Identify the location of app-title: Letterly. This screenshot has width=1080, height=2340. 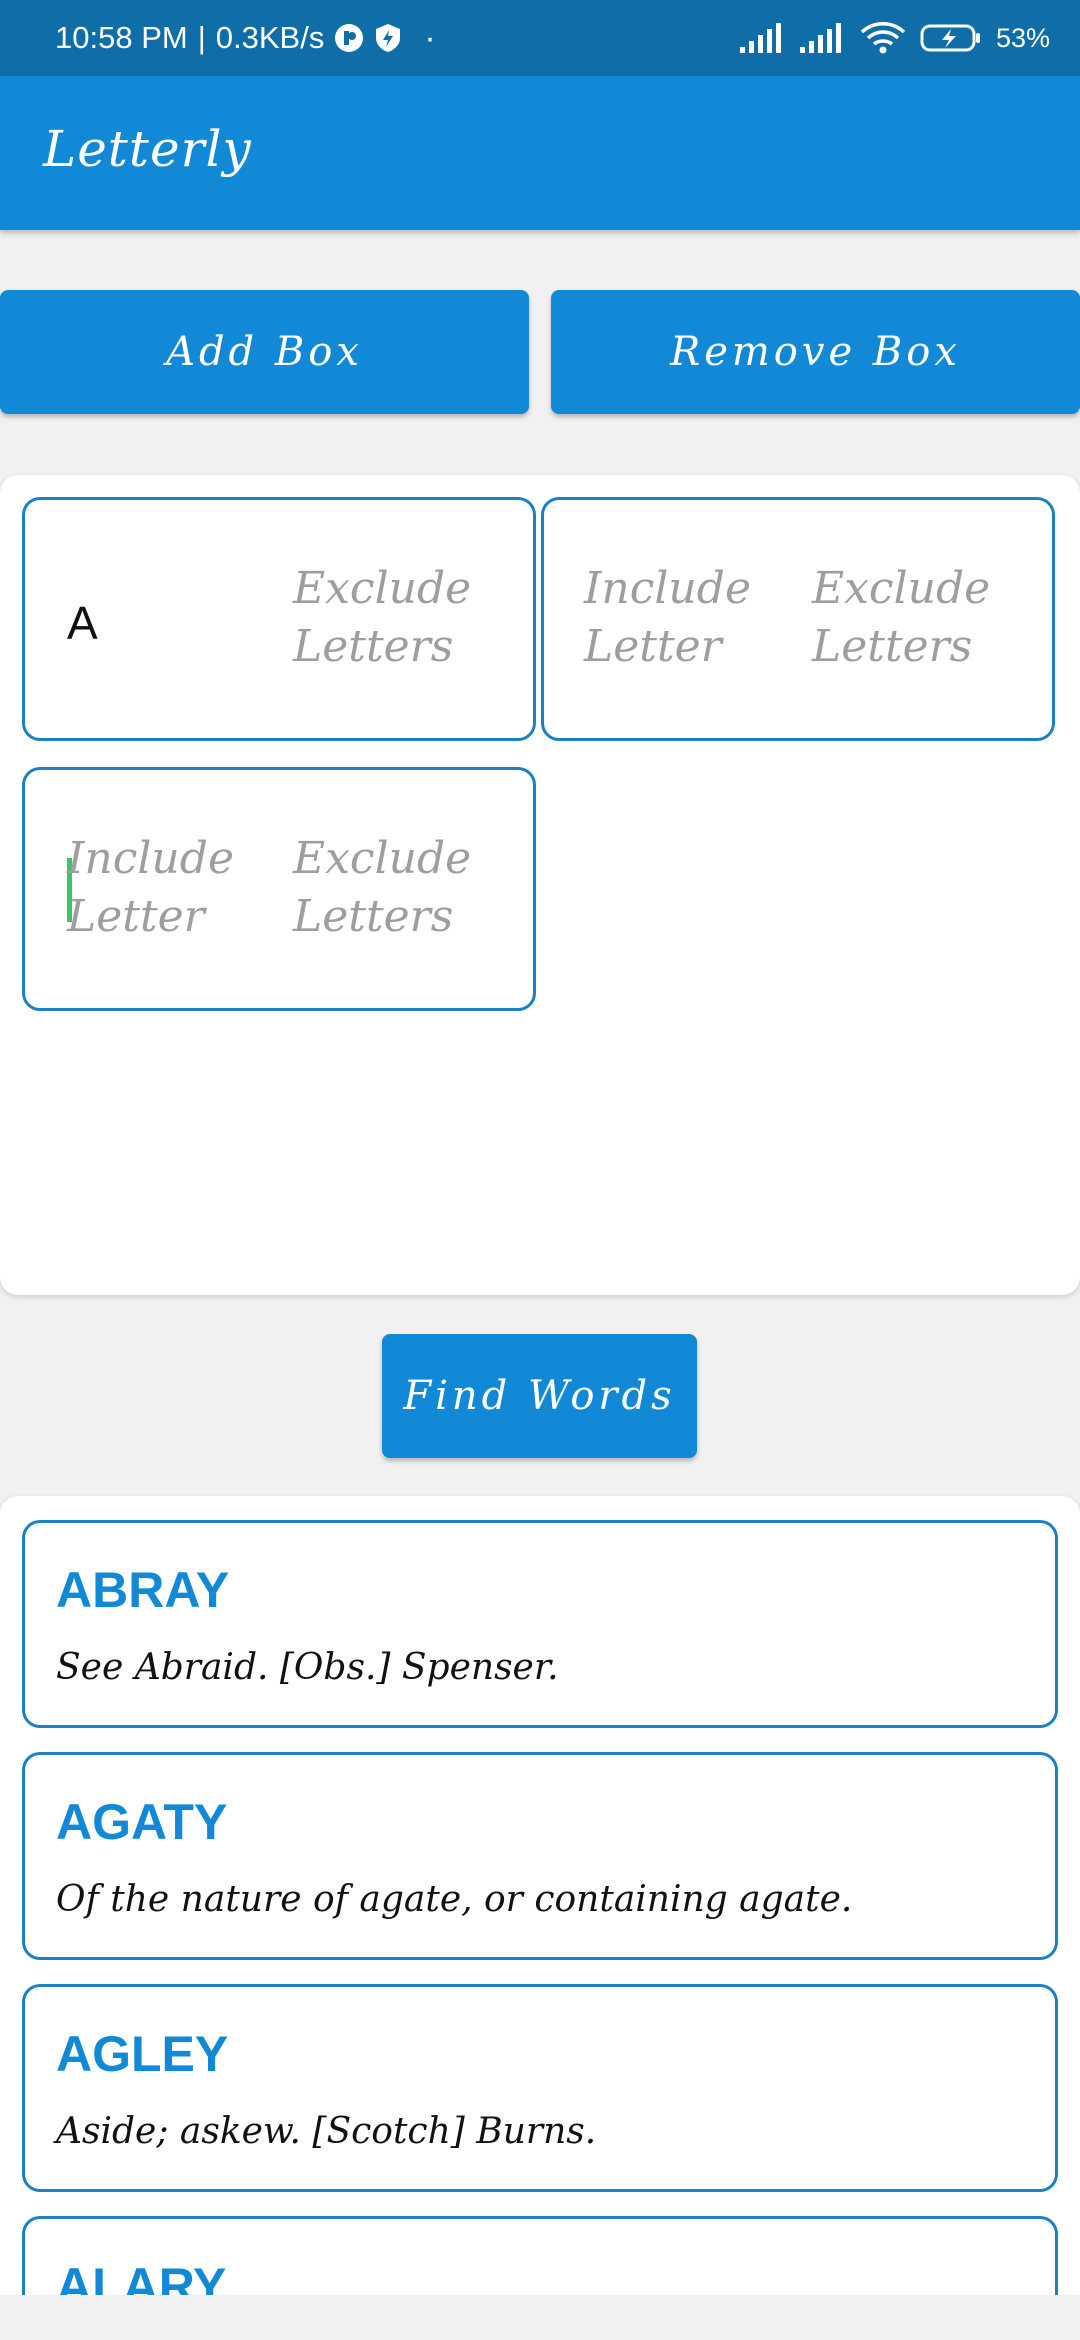
(147, 149).